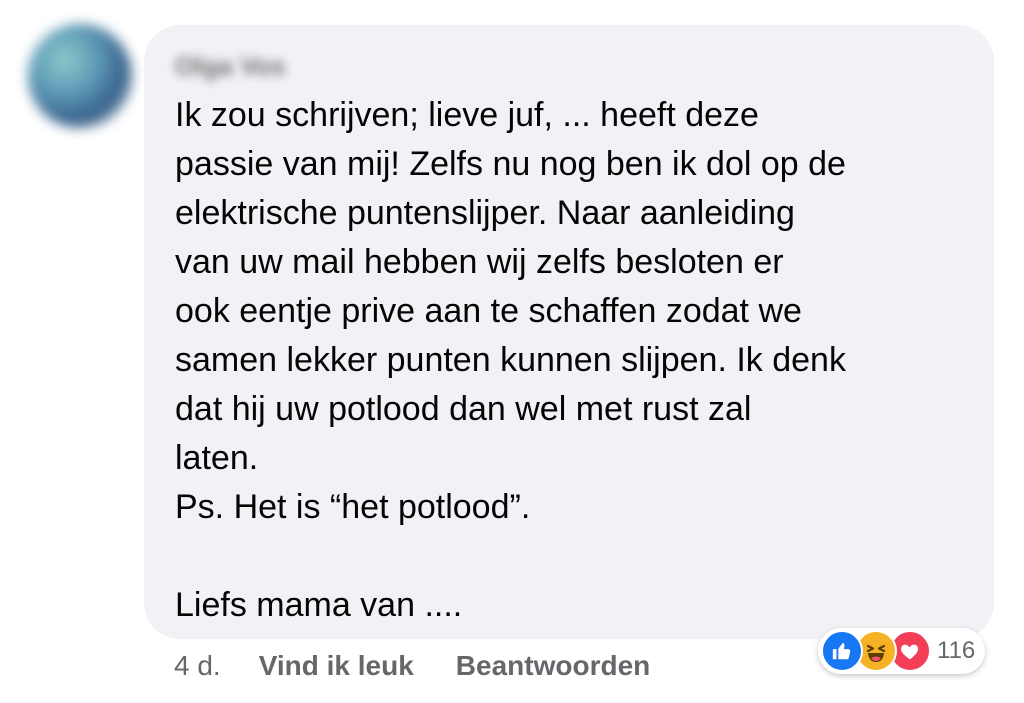 The image size is (1024, 703). Describe the element at coordinates (553, 666) in the screenshot. I see `reply-button: Beantwoorden` at that location.